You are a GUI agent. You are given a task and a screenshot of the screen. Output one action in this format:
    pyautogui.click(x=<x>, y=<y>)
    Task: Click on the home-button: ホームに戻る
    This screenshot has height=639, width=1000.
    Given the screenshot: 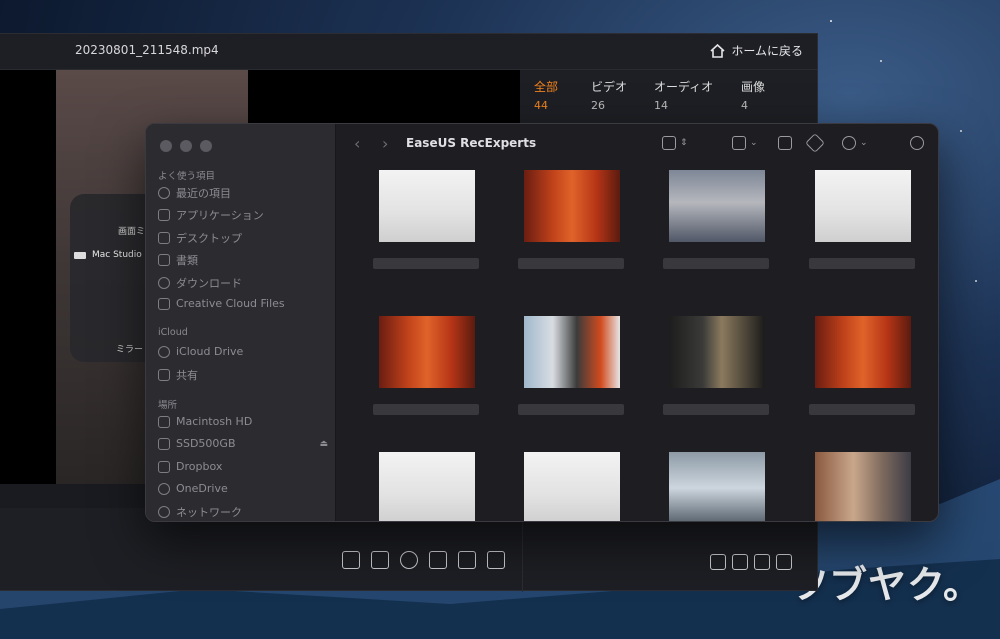 What is the action you would take?
    pyautogui.click(x=756, y=50)
    